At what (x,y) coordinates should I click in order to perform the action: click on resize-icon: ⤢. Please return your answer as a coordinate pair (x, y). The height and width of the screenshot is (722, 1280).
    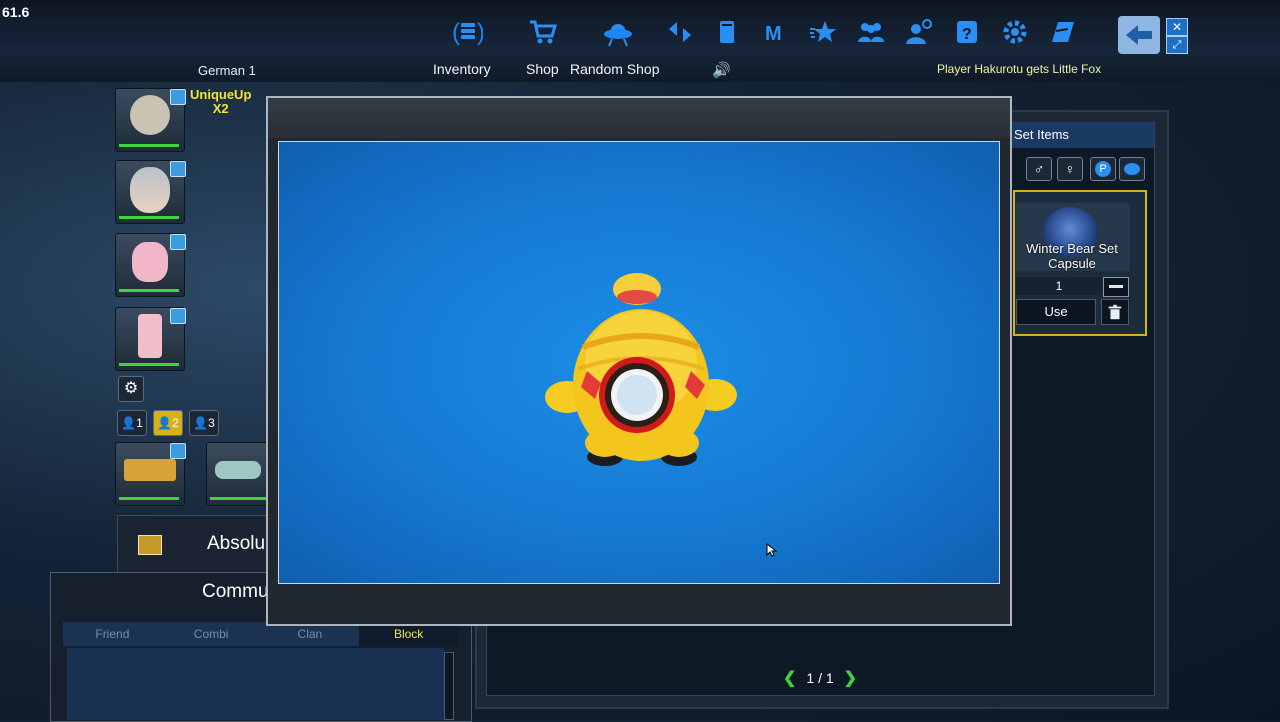
    Looking at the image, I should click on (1177, 45).